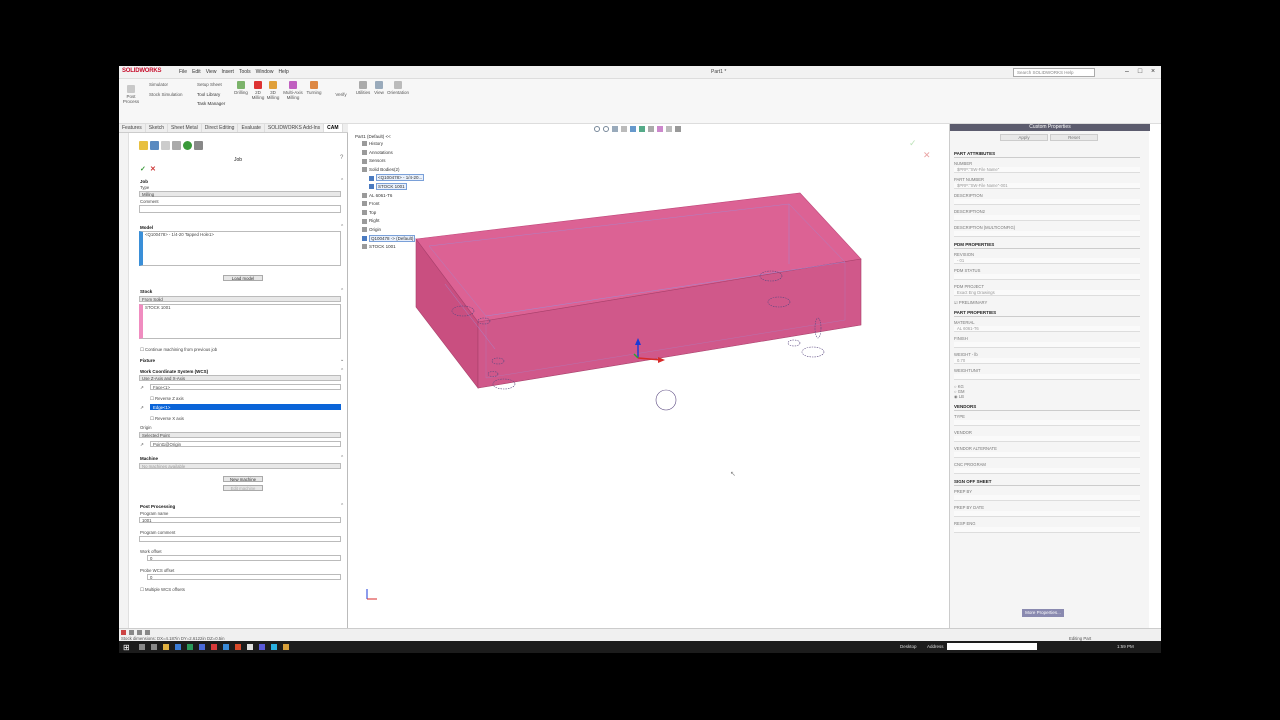 The height and width of the screenshot is (720, 1280). What do you see at coordinates (1127, 72) in the screenshot?
I see `minimize-icon: –` at bounding box center [1127, 72].